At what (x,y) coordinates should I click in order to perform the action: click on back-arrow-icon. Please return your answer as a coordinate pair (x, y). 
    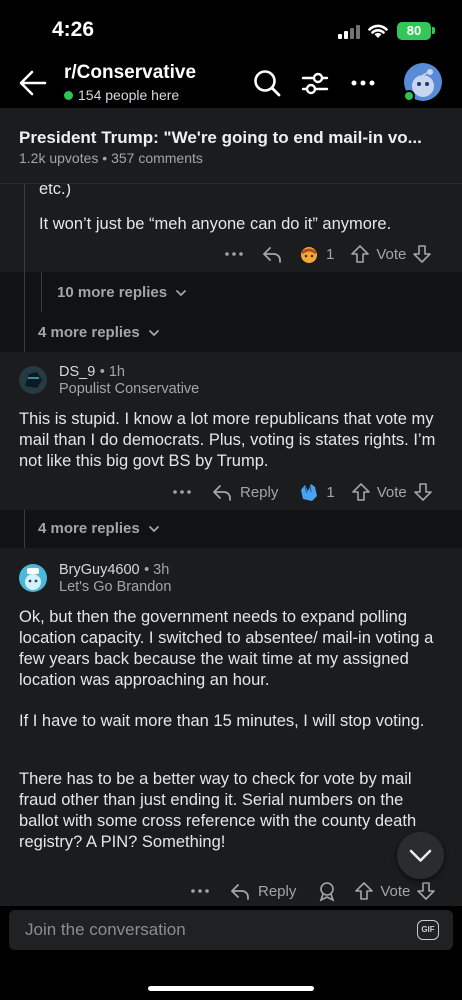
    Looking at the image, I should click on (33, 83).